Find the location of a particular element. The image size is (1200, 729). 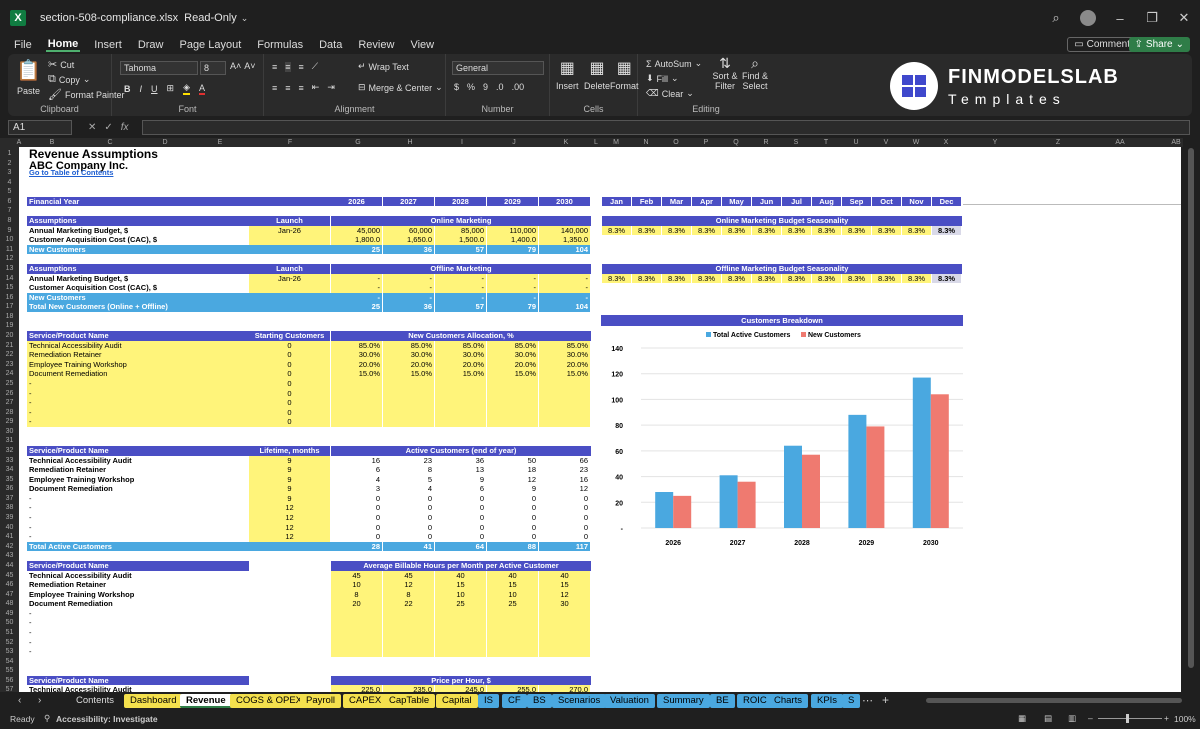

new-customers-cell: 79 is located at coordinates (512, 249).